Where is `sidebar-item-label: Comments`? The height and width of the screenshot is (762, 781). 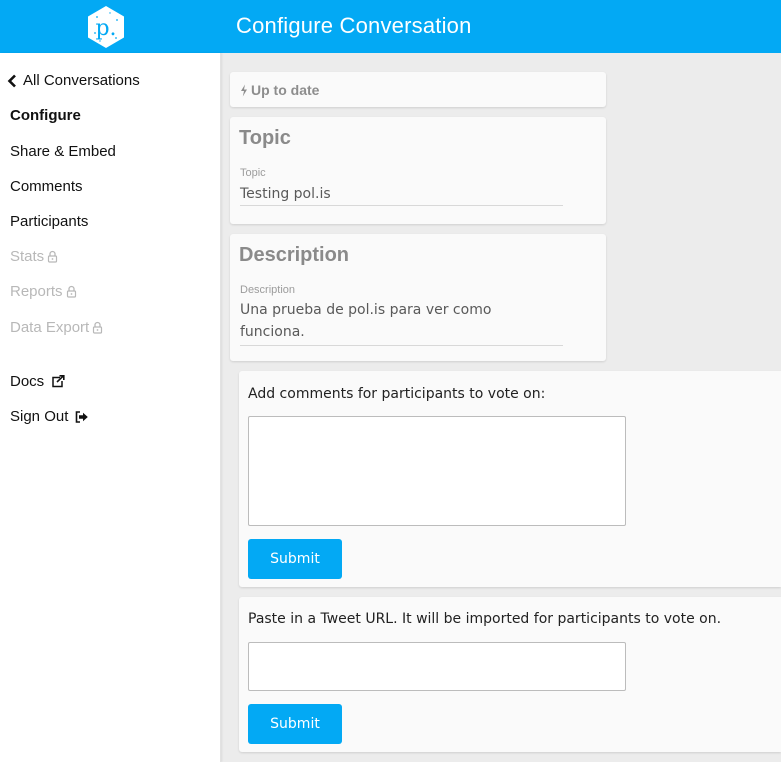
sidebar-item-label: Comments is located at coordinates (46, 186).